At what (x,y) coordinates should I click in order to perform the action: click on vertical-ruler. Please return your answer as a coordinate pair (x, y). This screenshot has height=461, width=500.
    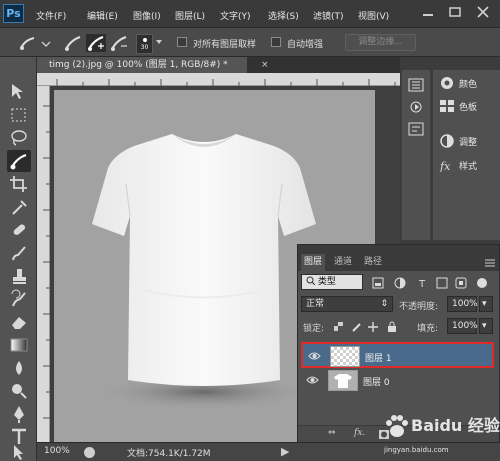
    Looking at the image, I should click on (43, 264).